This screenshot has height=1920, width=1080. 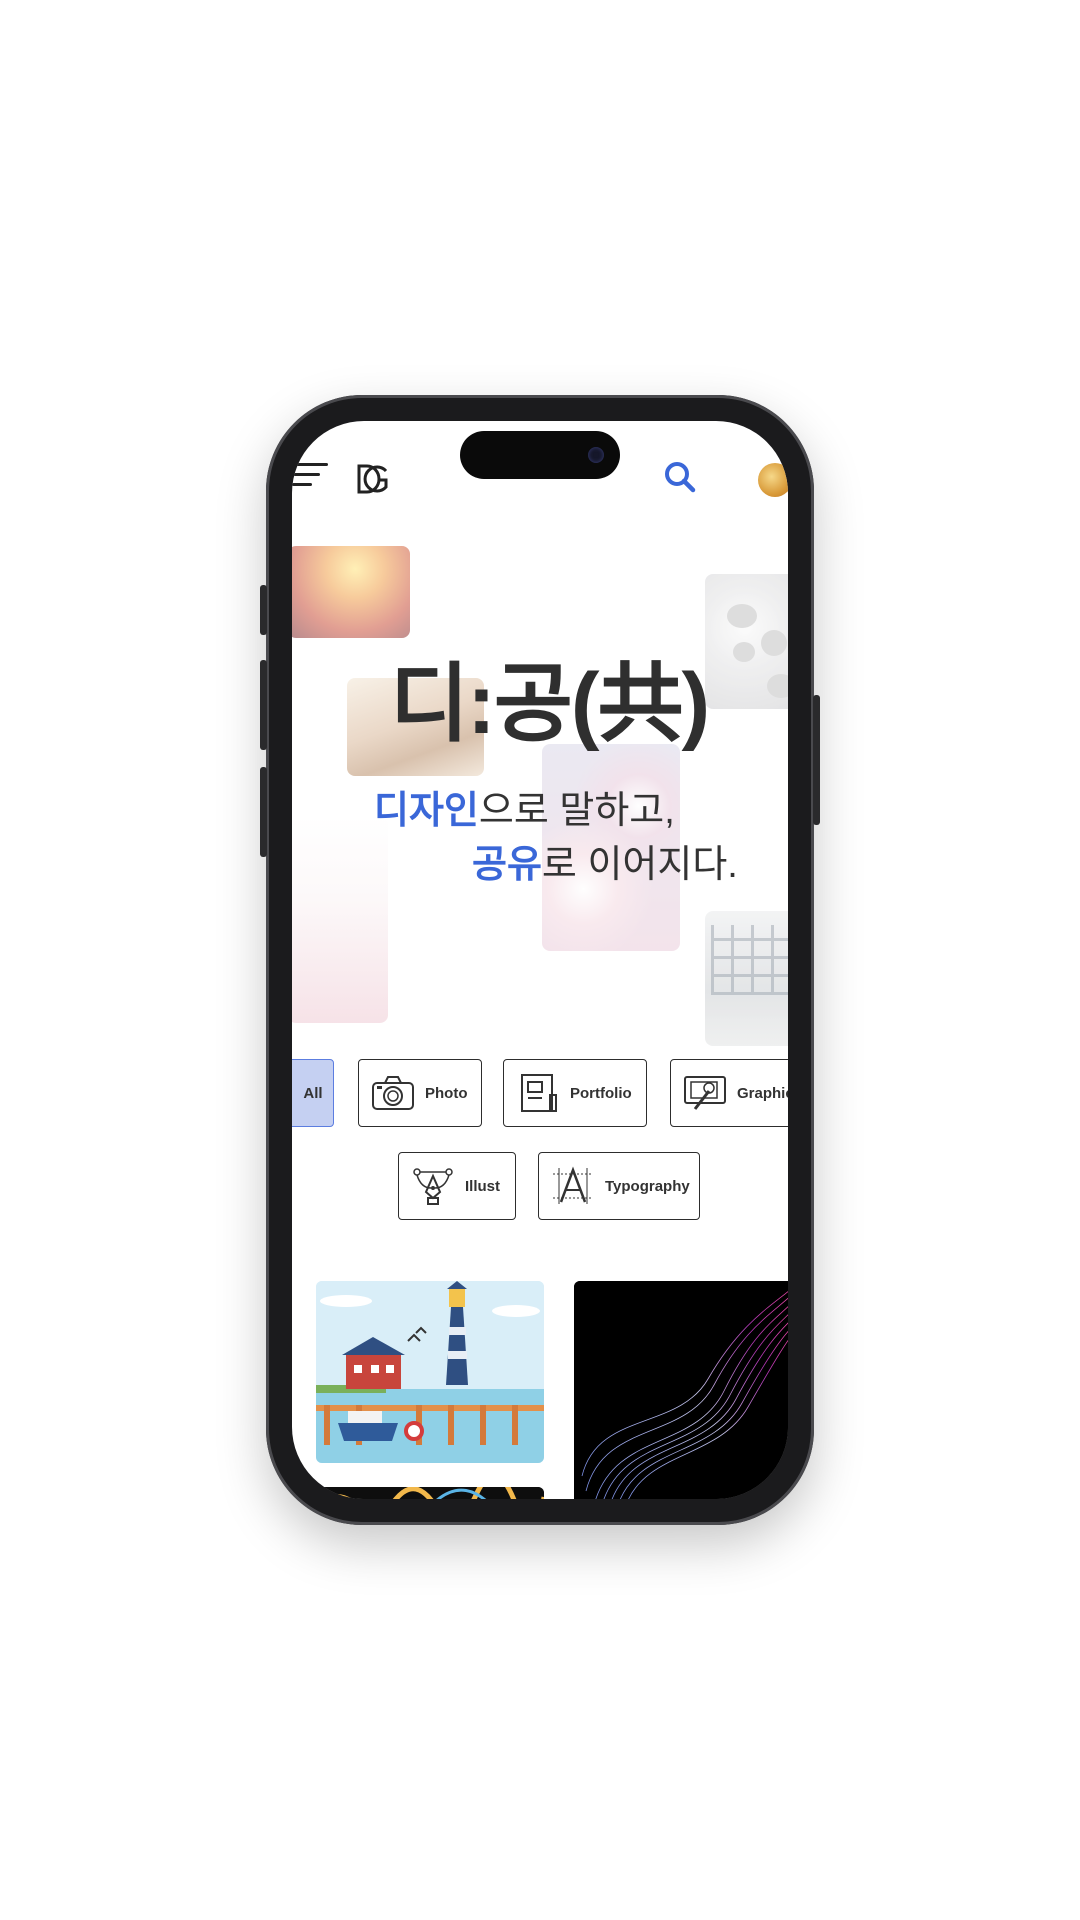 What do you see at coordinates (773, 480) in the screenshot?
I see `user-avatar` at bounding box center [773, 480].